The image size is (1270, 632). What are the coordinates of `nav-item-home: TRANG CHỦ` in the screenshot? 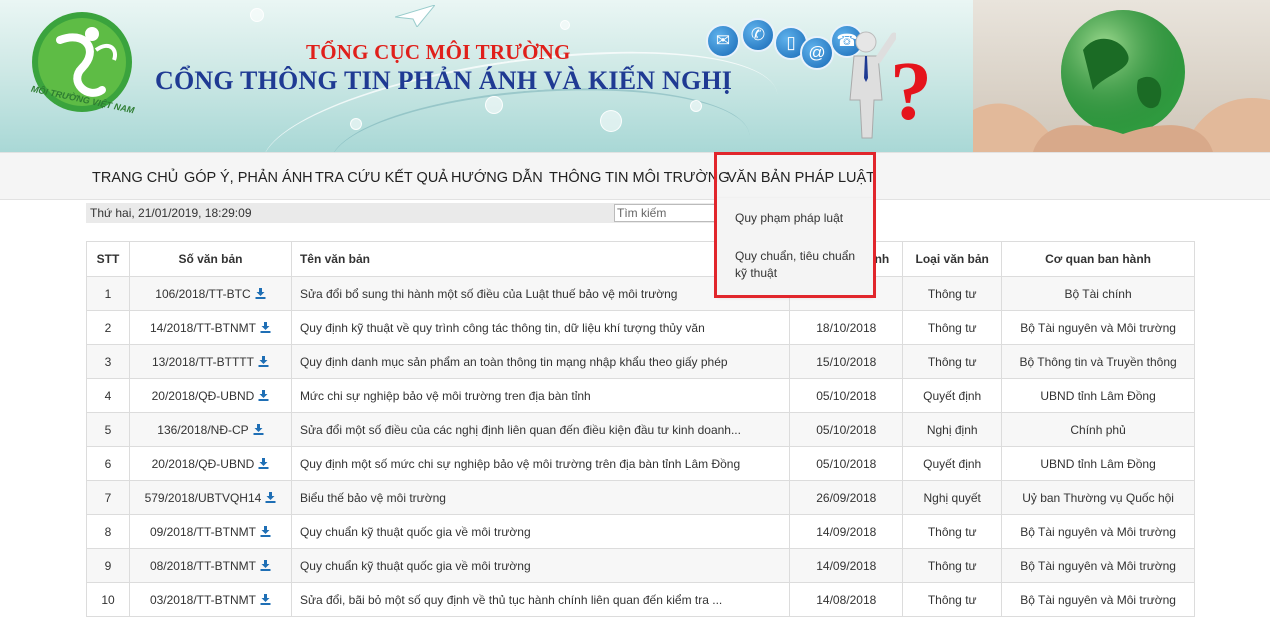 It's located at (135, 178).